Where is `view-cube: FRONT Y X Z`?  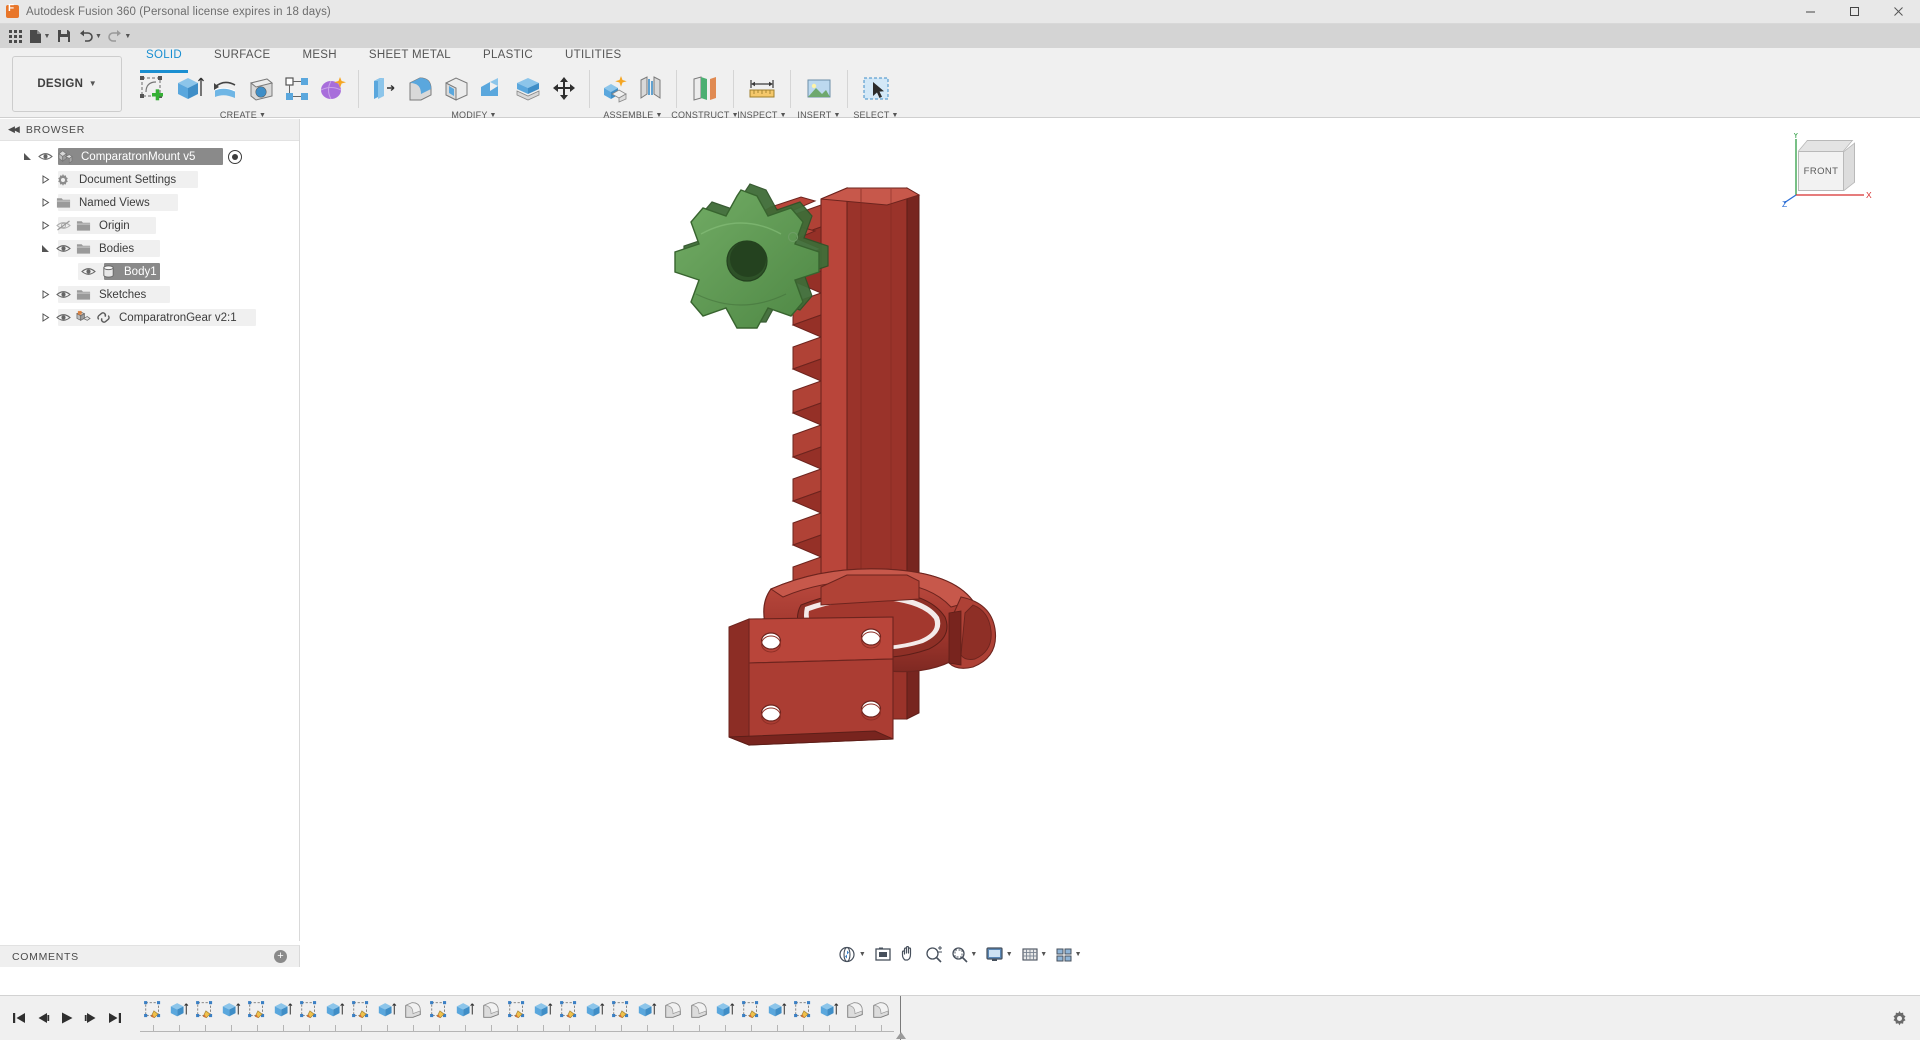 view-cube: FRONT Y X Z is located at coordinates (1827, 170).